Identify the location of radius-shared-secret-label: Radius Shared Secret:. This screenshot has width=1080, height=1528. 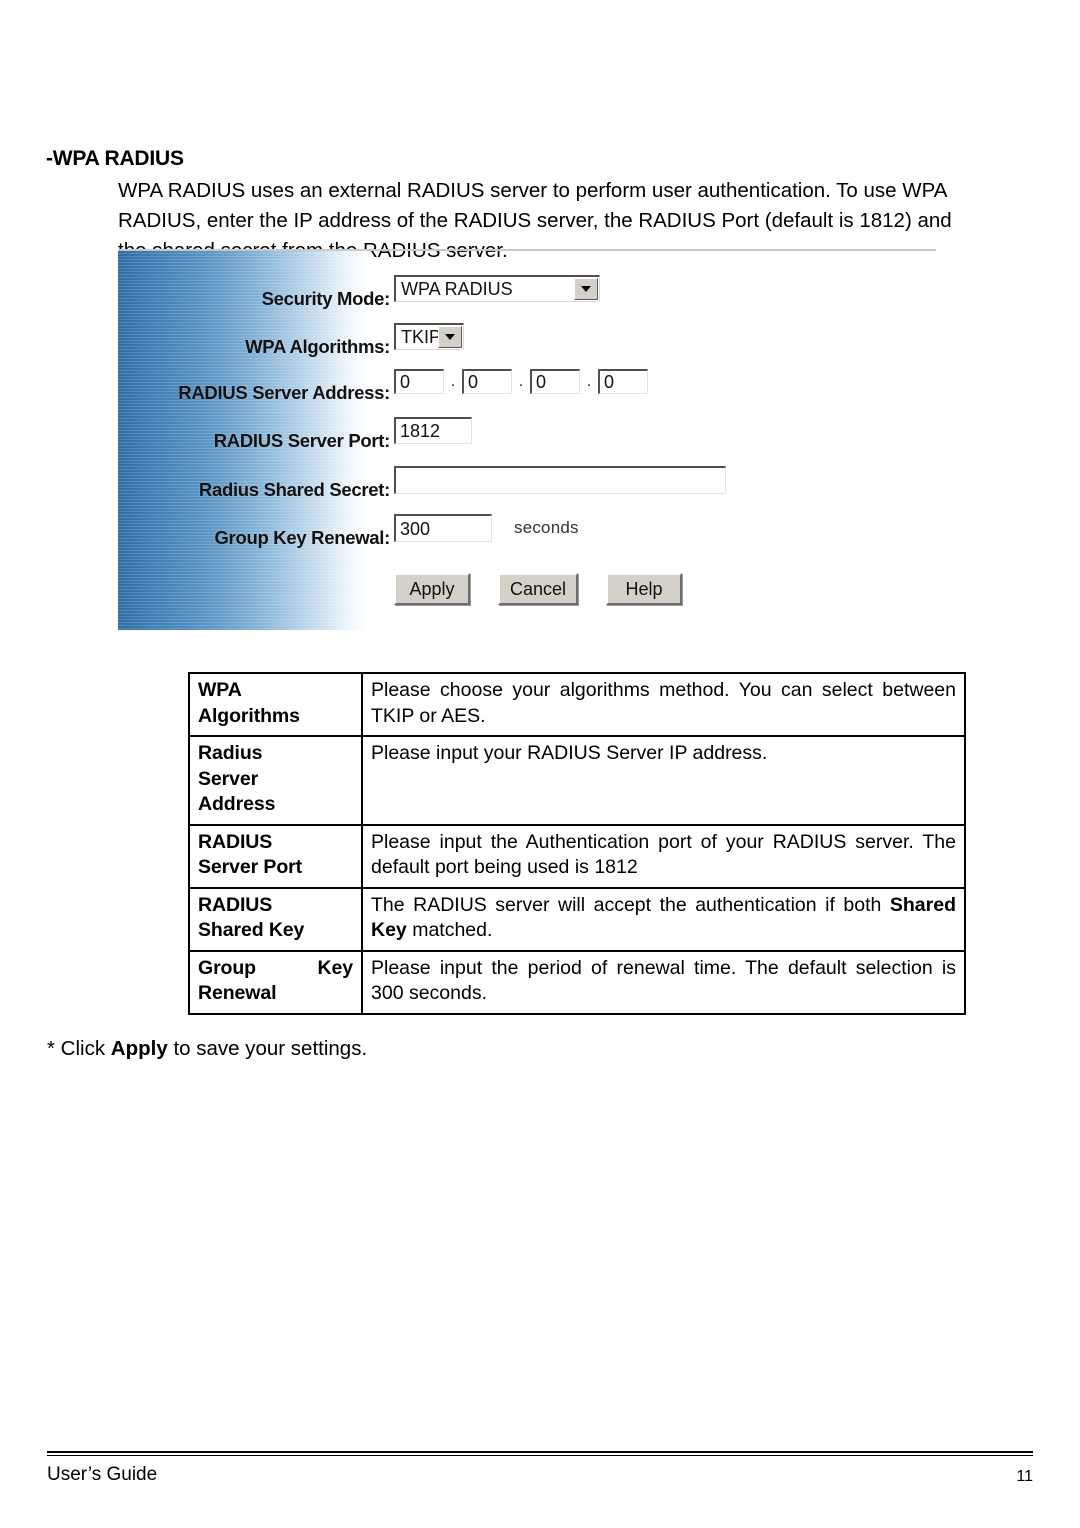
(294, 489).